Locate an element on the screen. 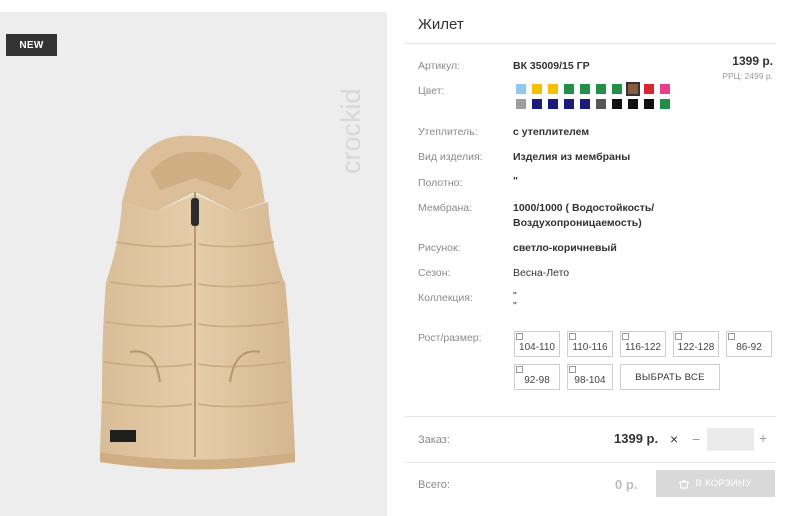 The image size is (800, 516). spec-value-type: Изделия из мембраны is located at coordinates (572, 157).